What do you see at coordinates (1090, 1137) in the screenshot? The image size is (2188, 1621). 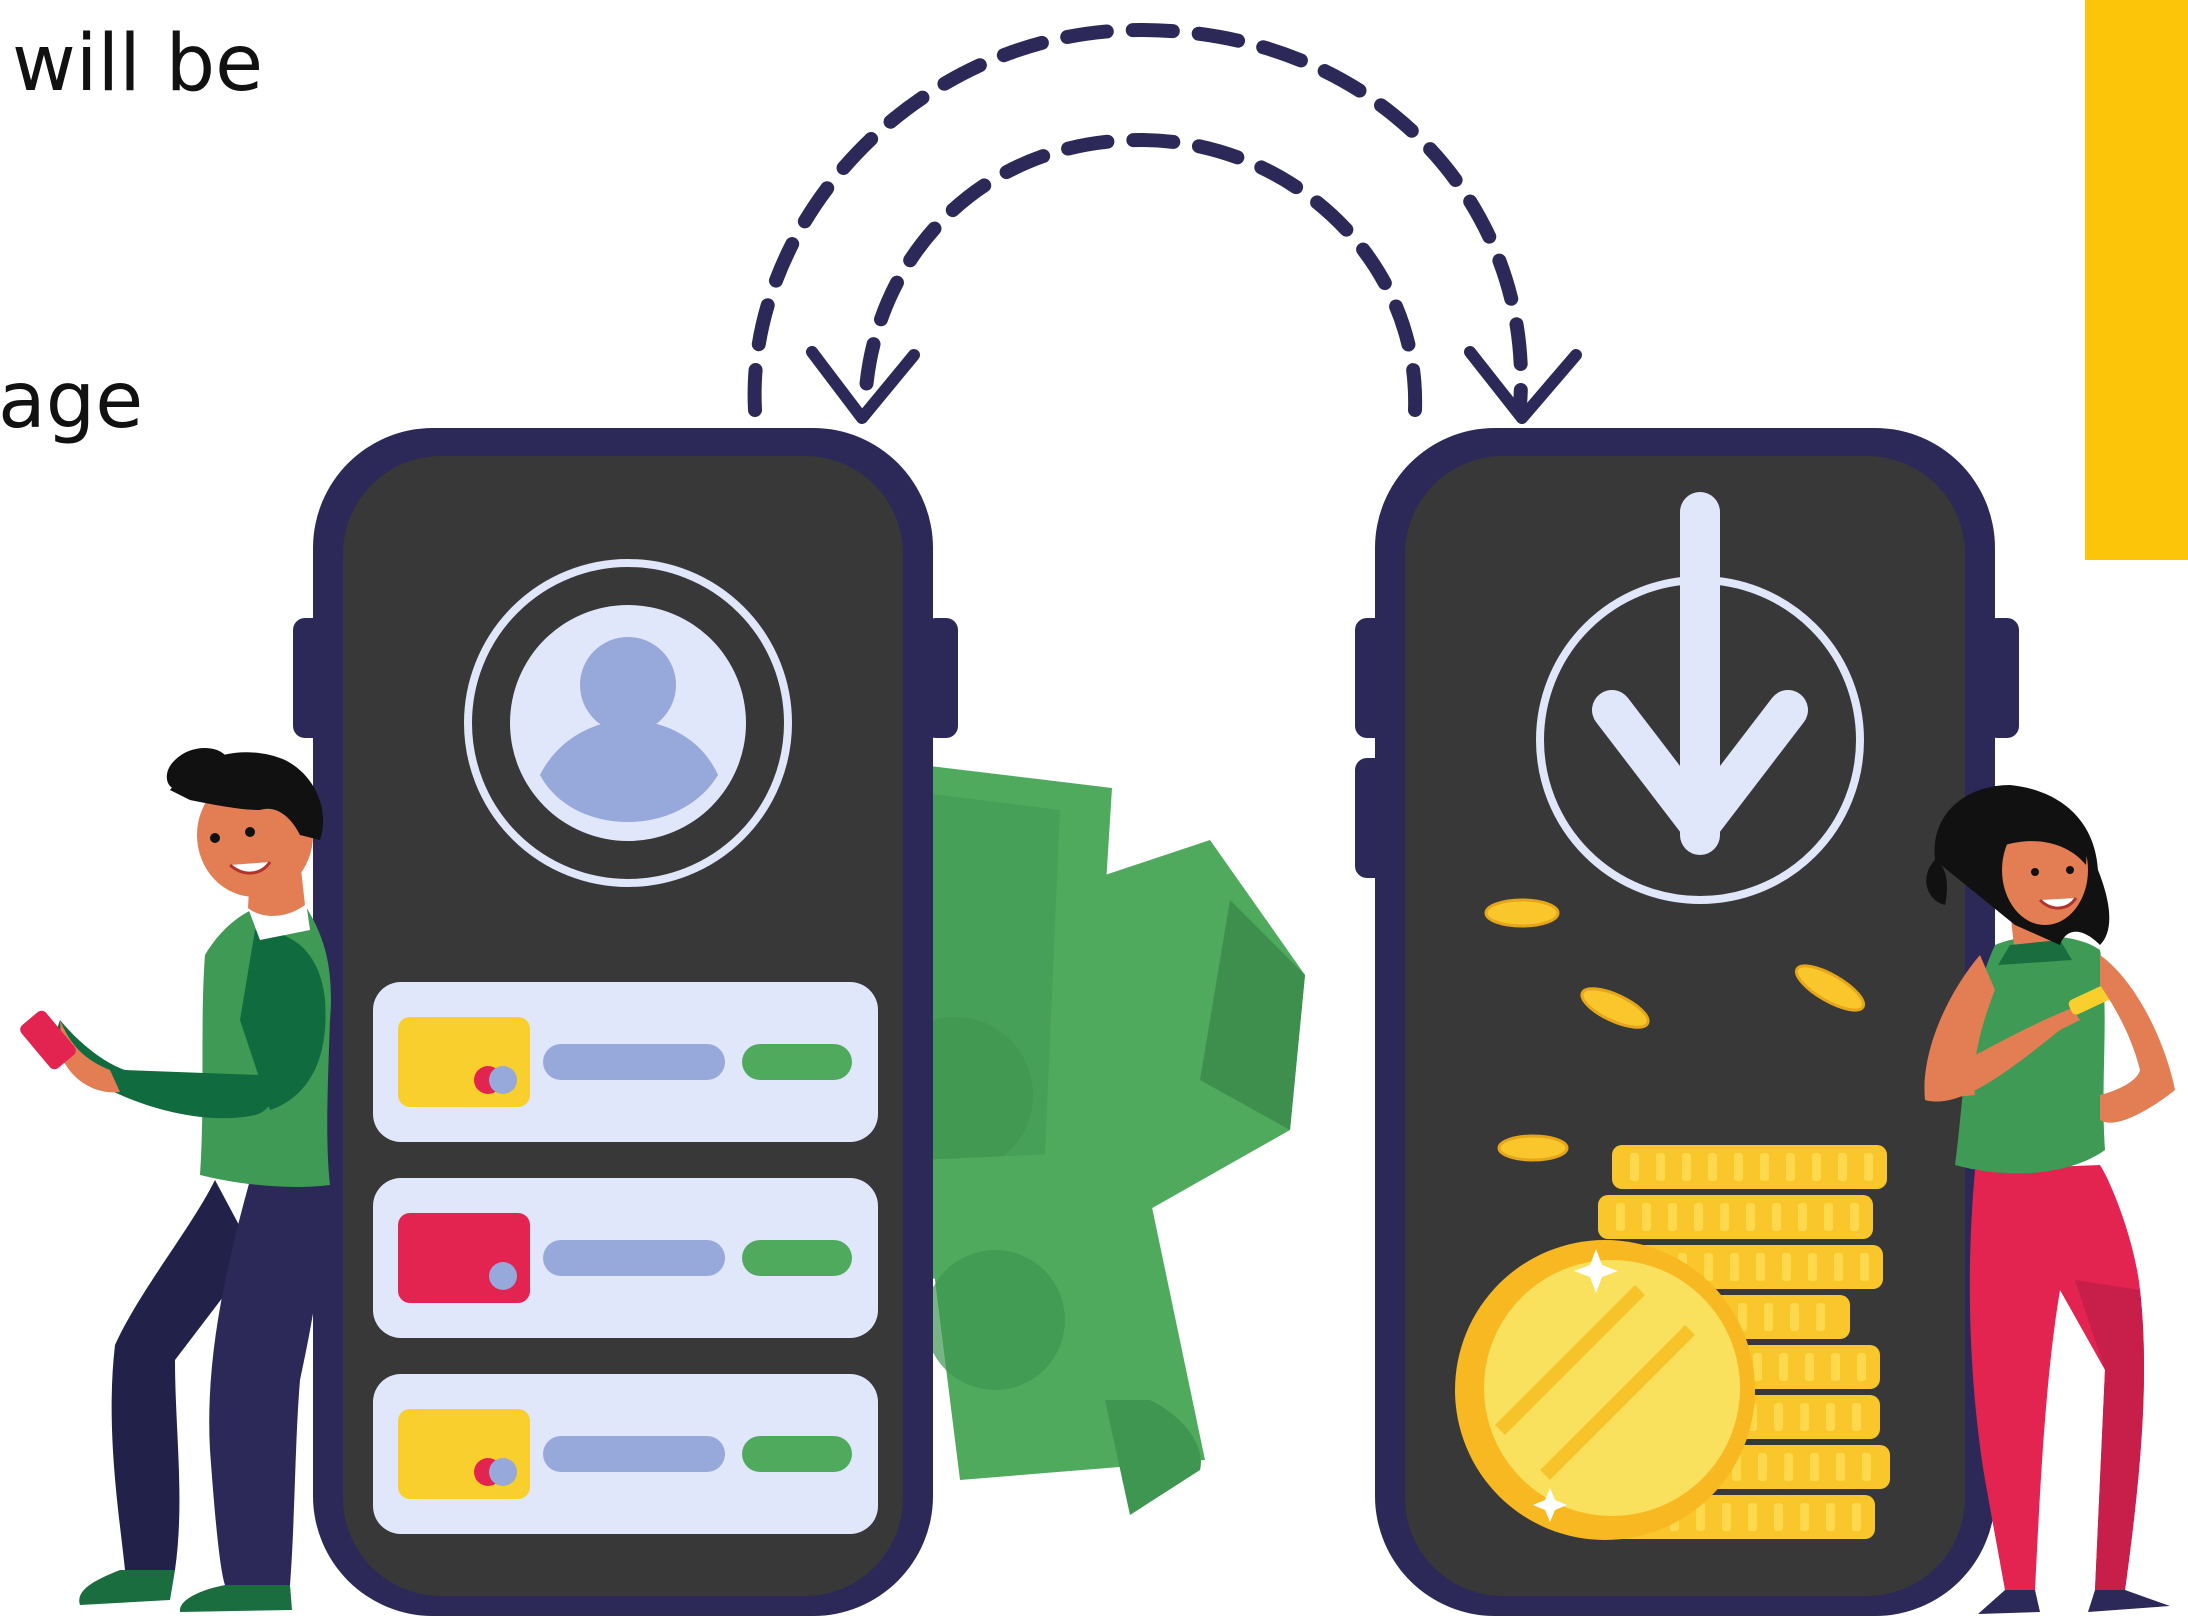 I see `cash-stack` at bounding box center [1090, 1137].